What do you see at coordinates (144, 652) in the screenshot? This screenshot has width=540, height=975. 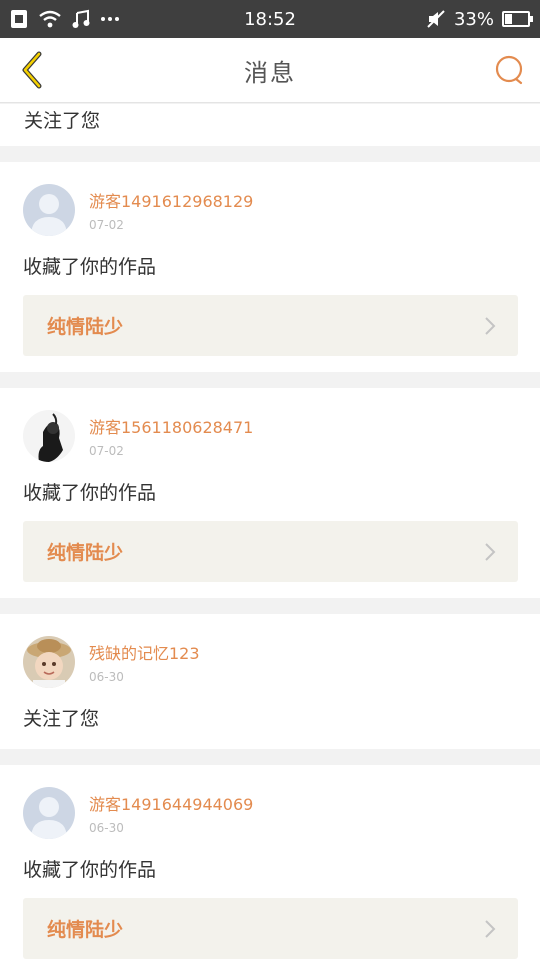 I see `username: 残缺的记忆123` at bounding box center [144, 652].